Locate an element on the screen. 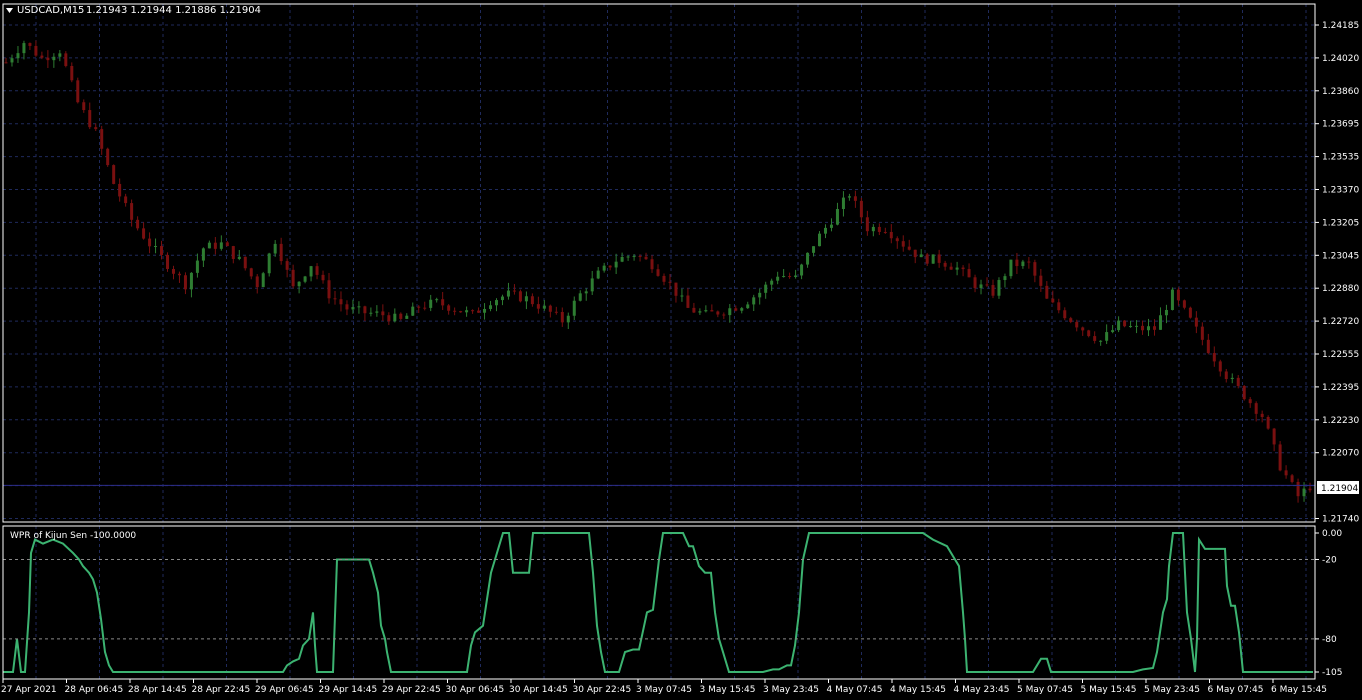 This screenshot has width=1362, height=700. ohlc-values: 1.21943 1.21944 1.21886 1.21904 is located at coordinates (173, 10).